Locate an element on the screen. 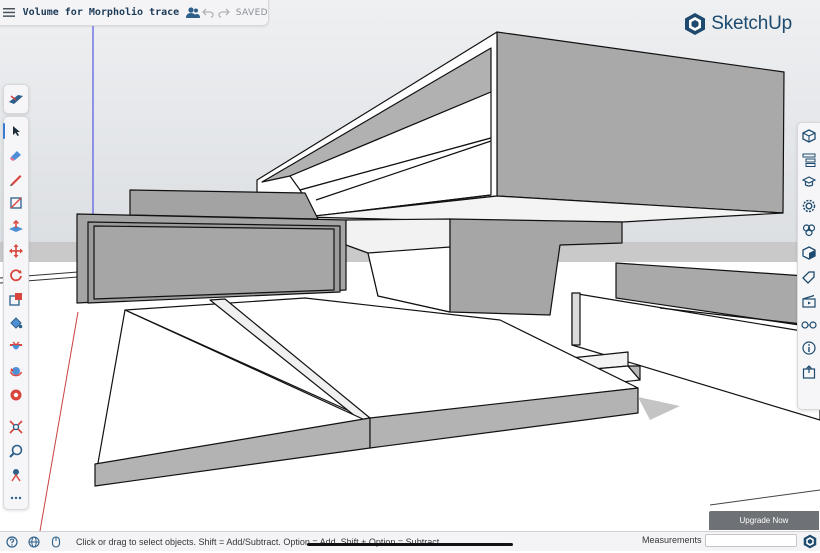  document-title: Volume for Morpholio trace is located at coordinates (101, 12).